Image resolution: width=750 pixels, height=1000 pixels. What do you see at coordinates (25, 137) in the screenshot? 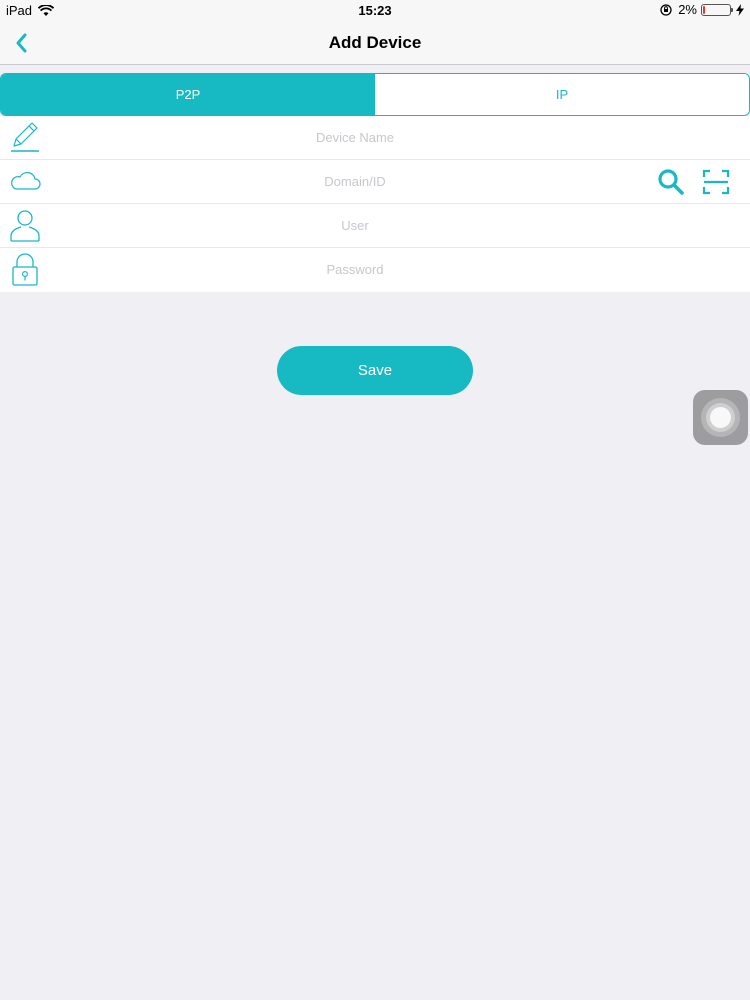
I see `pencil-icon` at bounding box center [25, 137].